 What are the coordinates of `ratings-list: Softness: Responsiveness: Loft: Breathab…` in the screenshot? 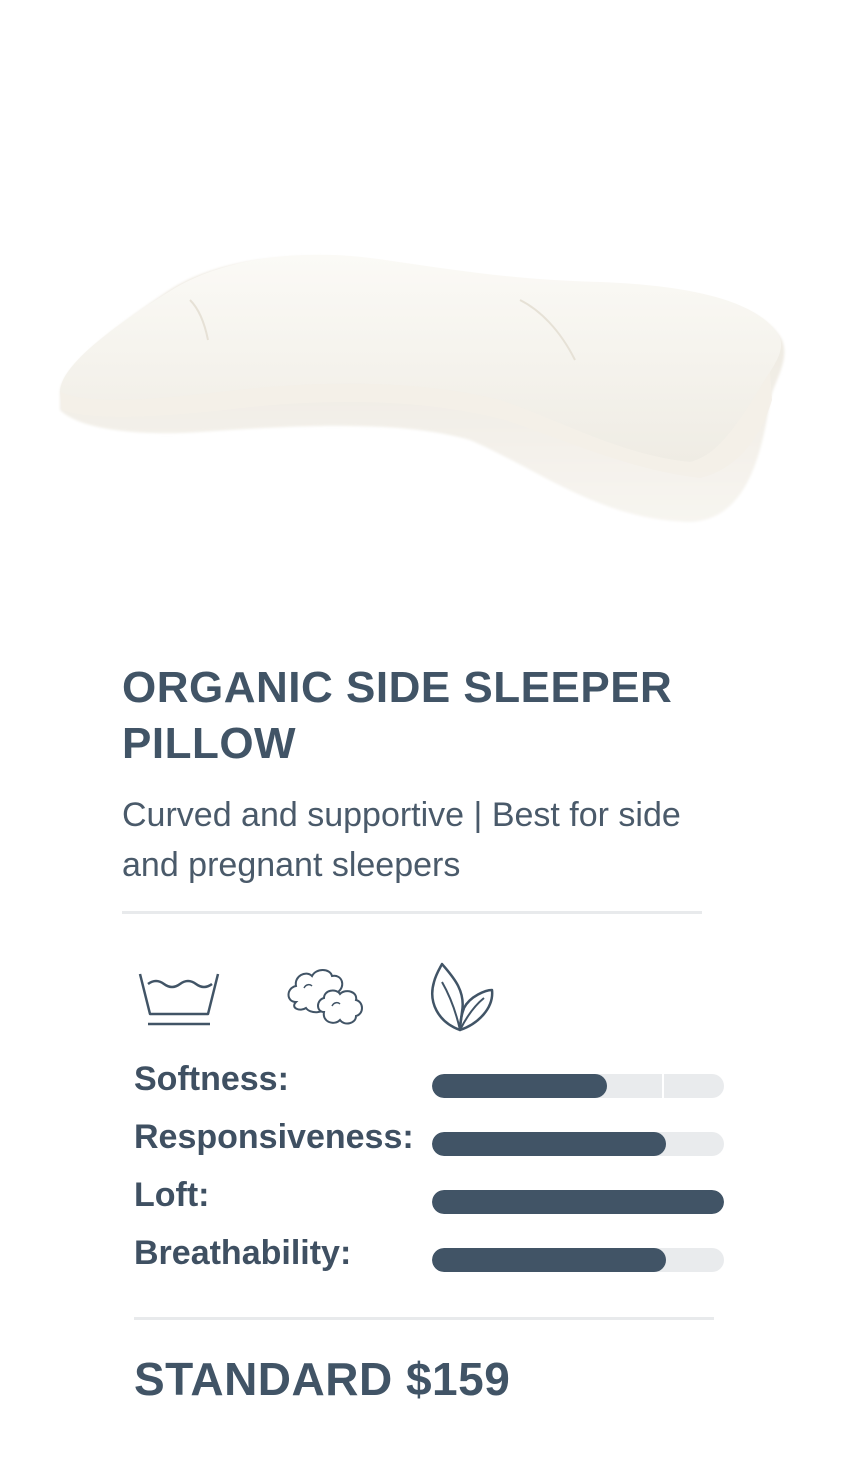 It's located at (434, 1172).